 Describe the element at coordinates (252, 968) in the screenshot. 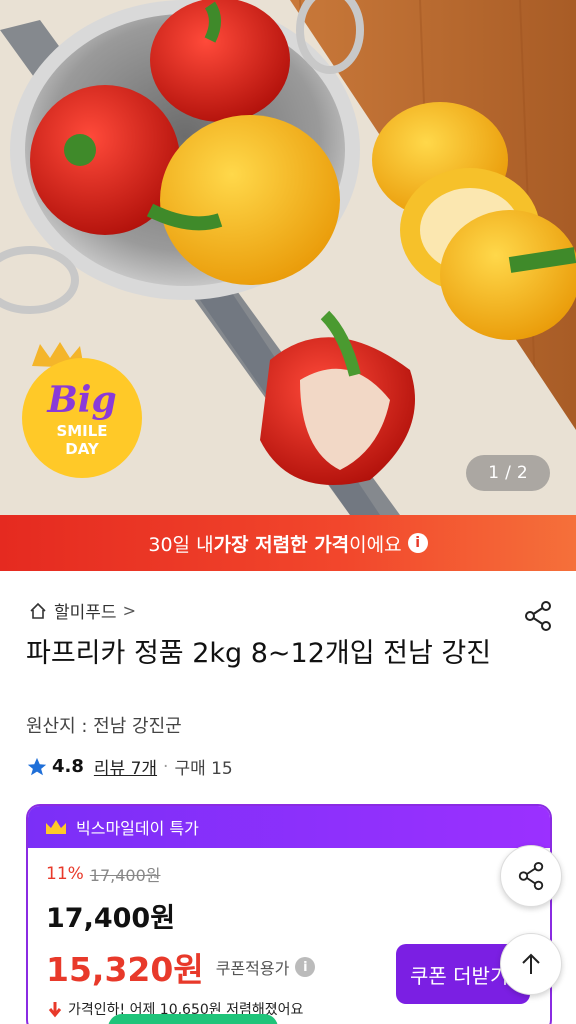

I see `coupon-price-label: 쿠폰적용가` at that location.